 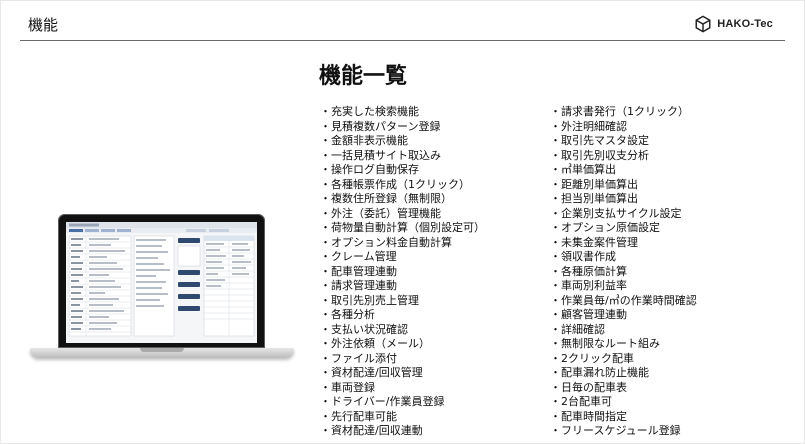 What do you see at coordinates (594, 198) in the screenshot?
I see `list-item: ・担当別単価算出` at bounding box center [594, 198].